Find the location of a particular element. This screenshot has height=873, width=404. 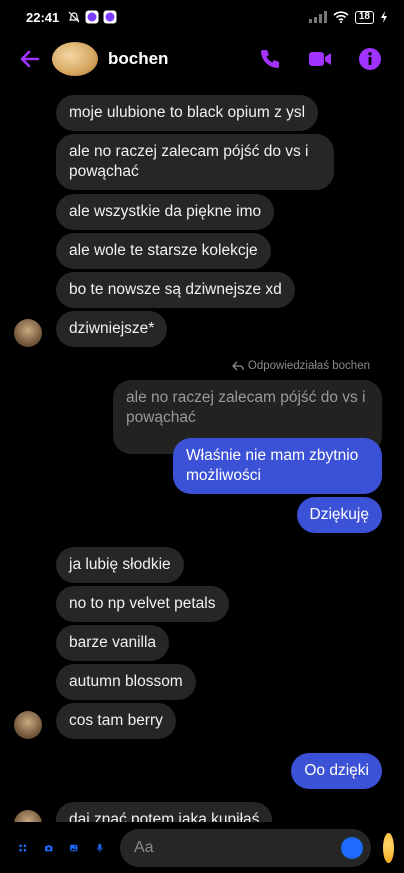

camera-icon is located at coordinates (49, 848).